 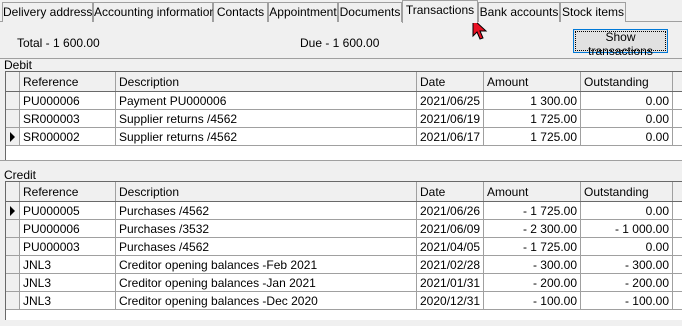 I want to click on cell-amount: 1 300.00, so click(x=532, y=100).